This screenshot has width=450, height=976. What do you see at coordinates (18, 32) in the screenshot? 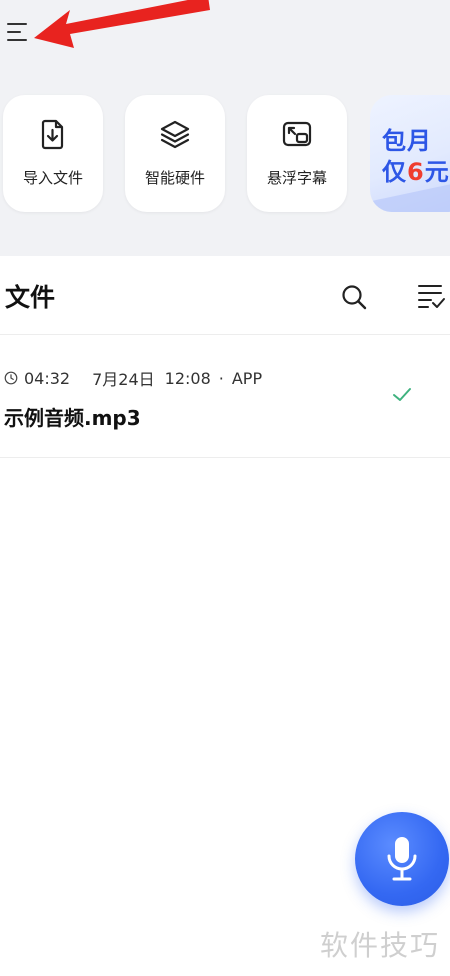
I see `menu-icon` at bounding box center [18, 32].